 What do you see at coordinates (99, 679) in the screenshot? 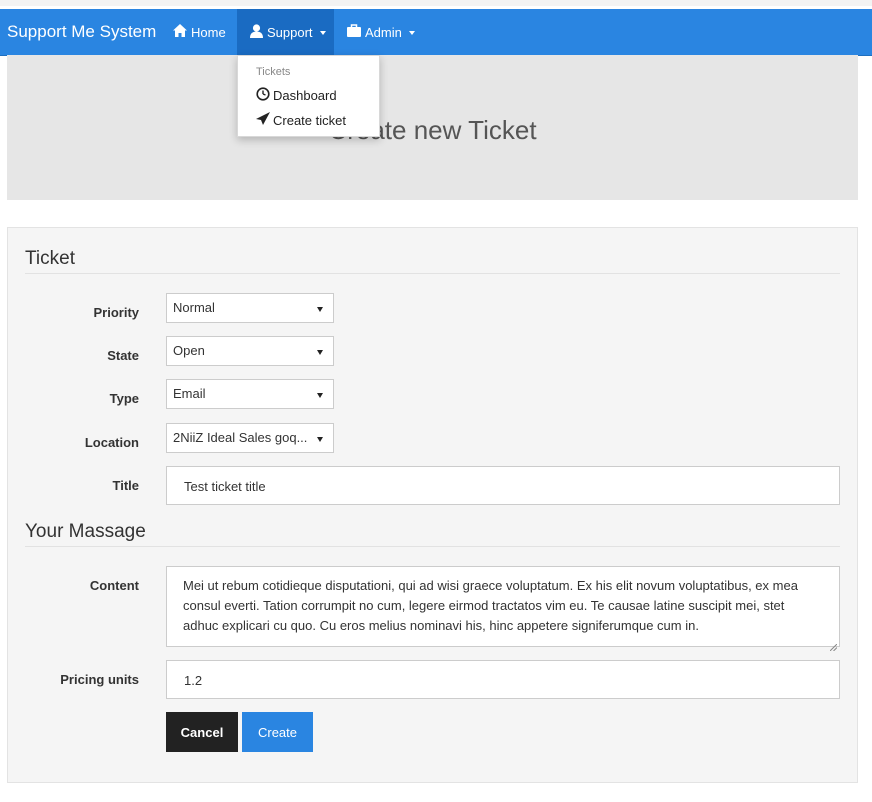
I see `pricing-label: Pricing units` at bounding box center [99, 679].